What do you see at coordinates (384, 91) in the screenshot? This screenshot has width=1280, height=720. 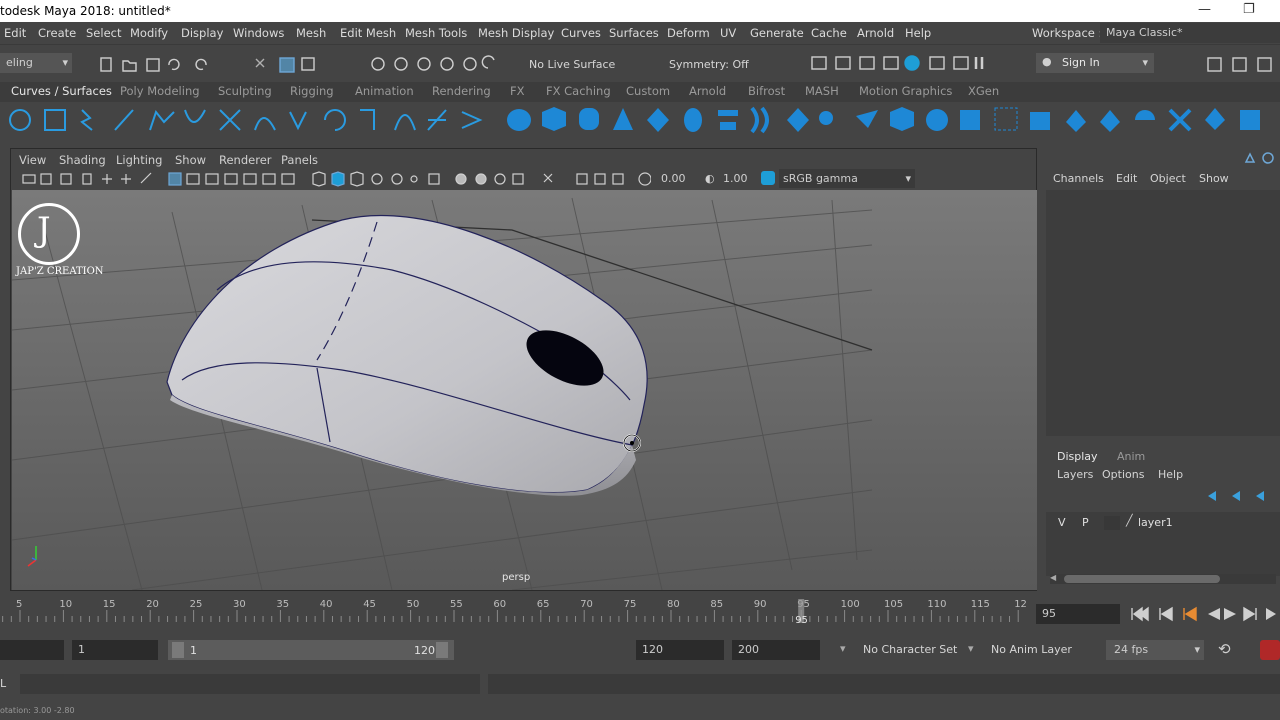 I see `shelf-tab-animation: Animation` at bounding box center [384, 91].